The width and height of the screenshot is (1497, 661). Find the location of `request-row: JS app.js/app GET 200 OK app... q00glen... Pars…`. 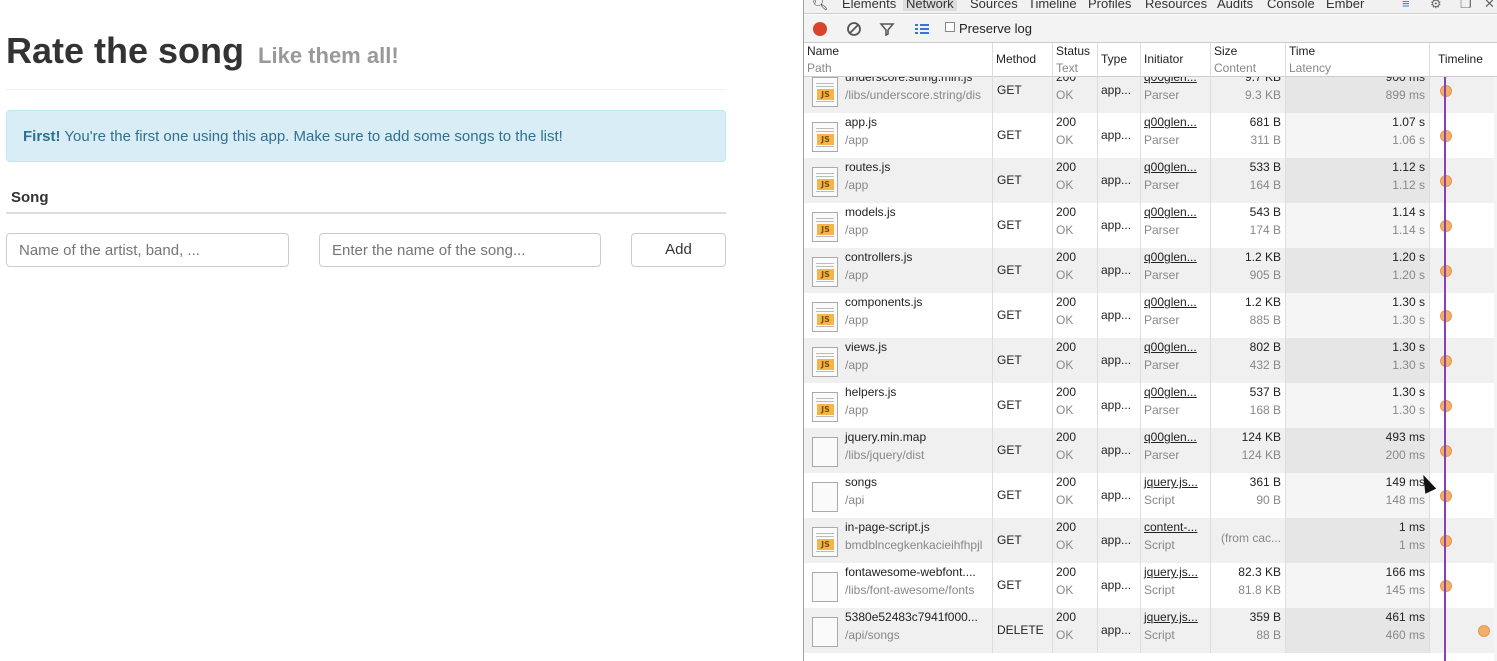

request-row: JS app.js/app GET 200 OK app... q00glen... Pars… is located at coordinates (1150, 135).